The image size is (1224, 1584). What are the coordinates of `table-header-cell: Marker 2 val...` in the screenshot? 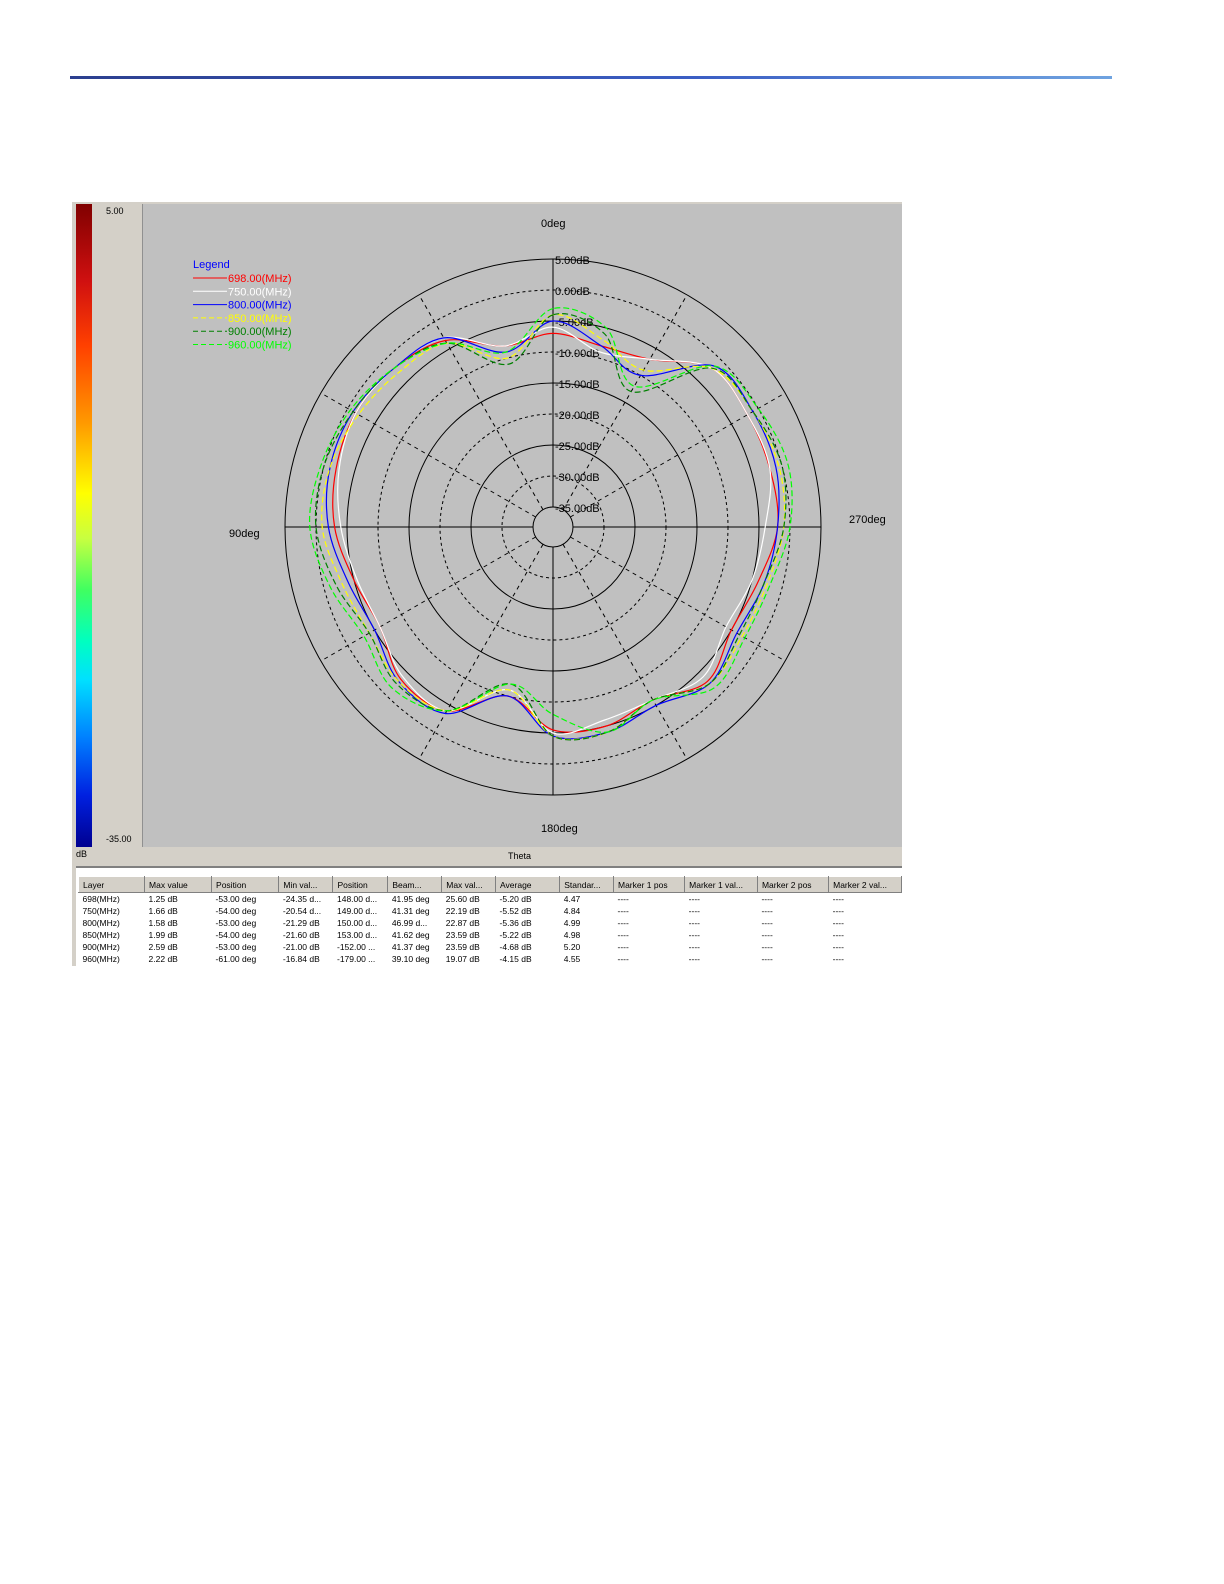 It's located at (865, 884).